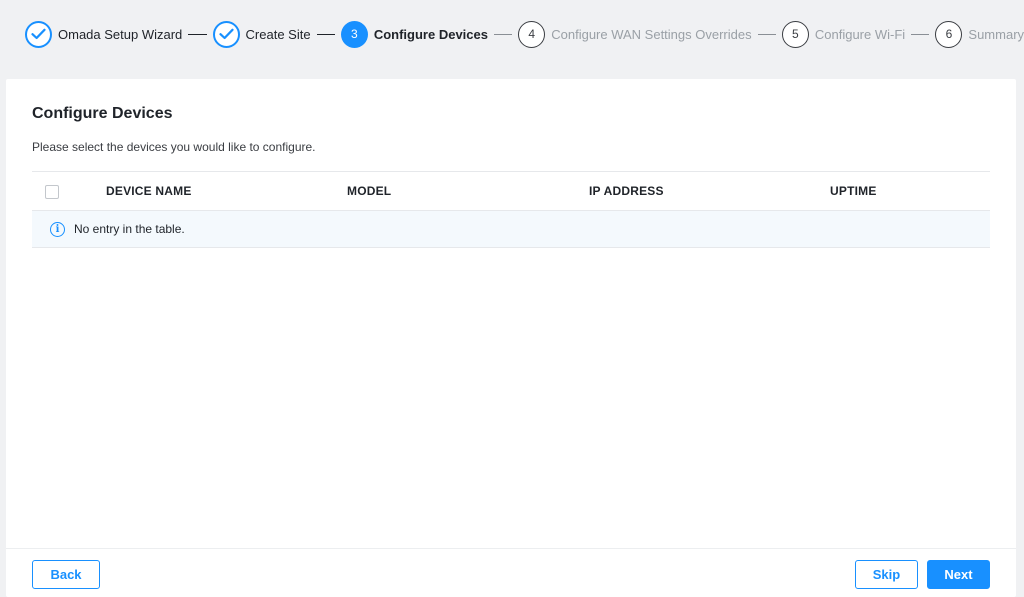 This screenshot has width=1024, height=597. I want to click on empty-message: No entry in the table., so click(129, 229).